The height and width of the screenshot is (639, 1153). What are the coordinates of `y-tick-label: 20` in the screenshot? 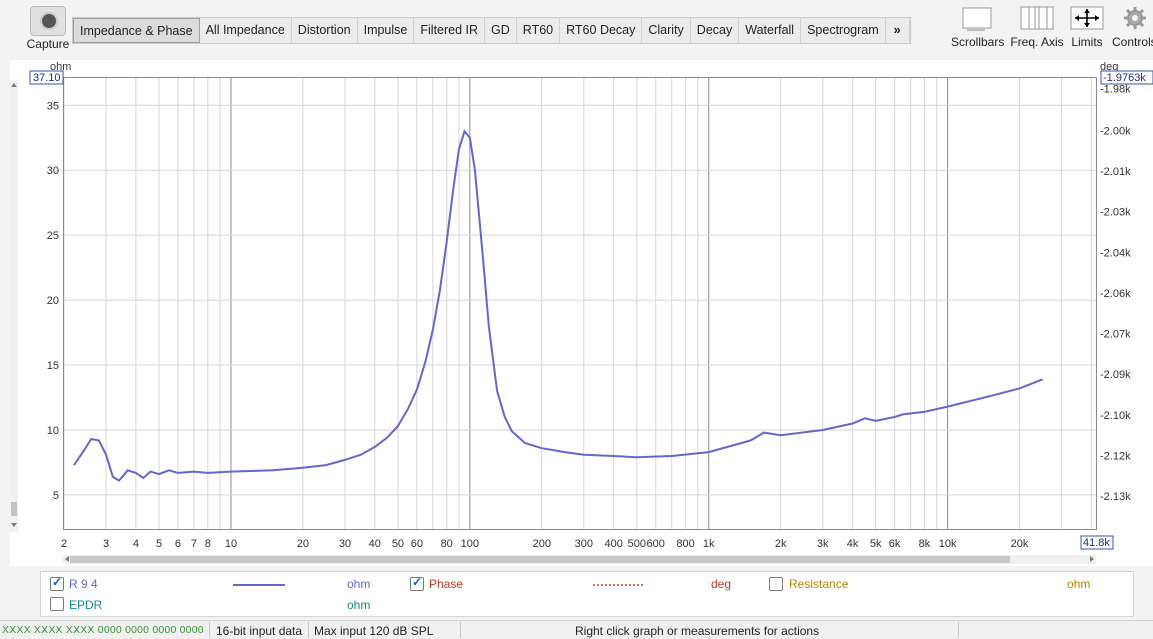 It's located at (53, 301).